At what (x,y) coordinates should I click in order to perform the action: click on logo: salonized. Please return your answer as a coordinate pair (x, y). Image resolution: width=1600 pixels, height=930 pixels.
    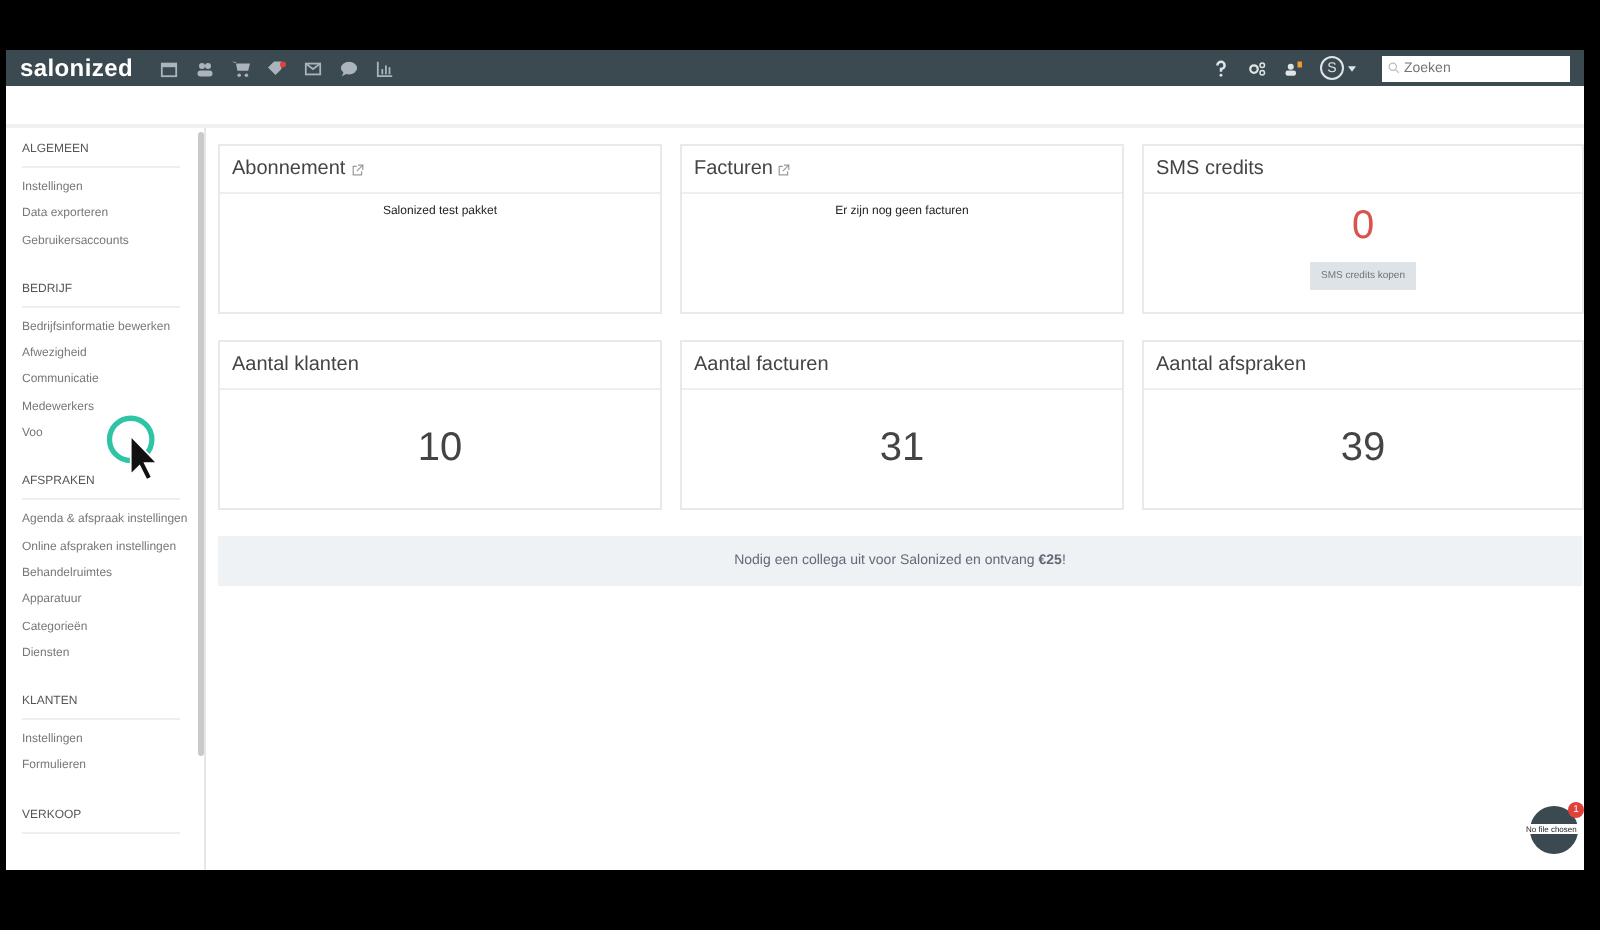
    Looking at the image, I should click on (76, 68).